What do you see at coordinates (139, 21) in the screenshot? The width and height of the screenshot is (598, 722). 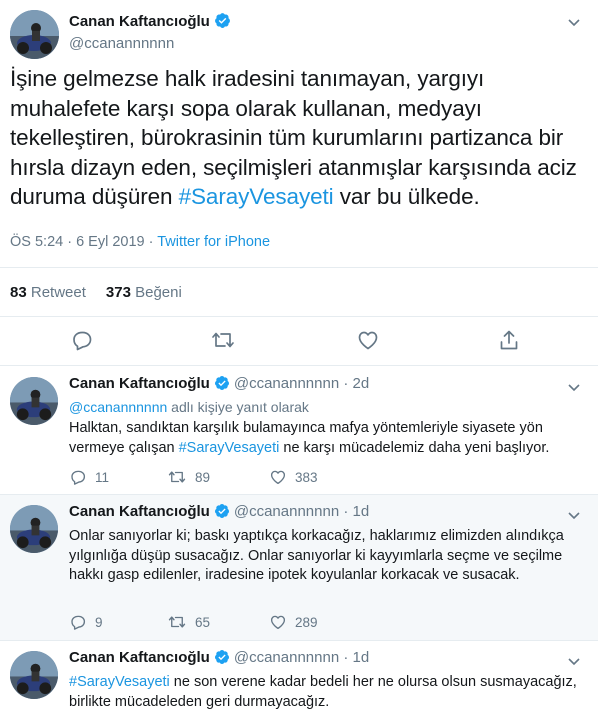 I see `author-name-text: Canan Kaftancıoğlu` at bounding box center [139, 21].